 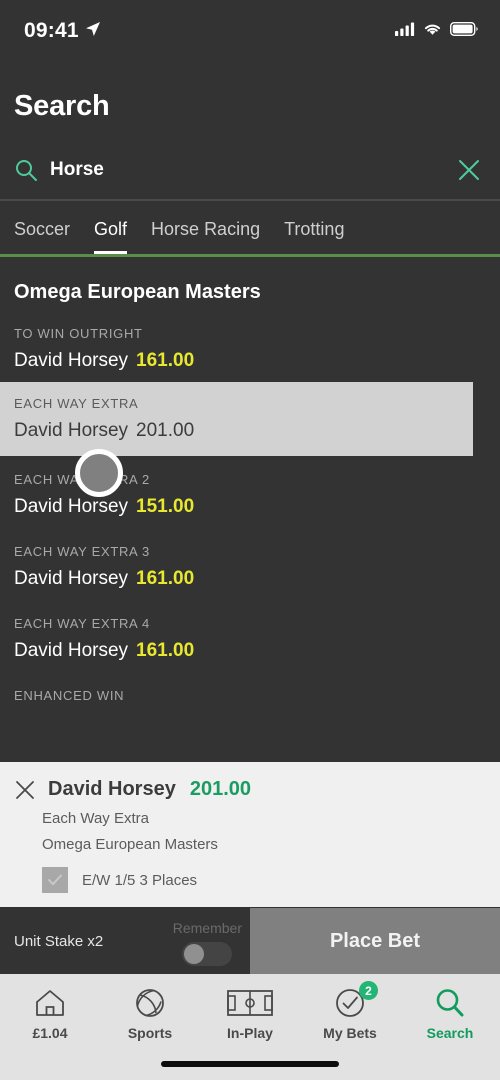 I want to click on nav-item-label: £1.04, so click(x=50, y=1033).